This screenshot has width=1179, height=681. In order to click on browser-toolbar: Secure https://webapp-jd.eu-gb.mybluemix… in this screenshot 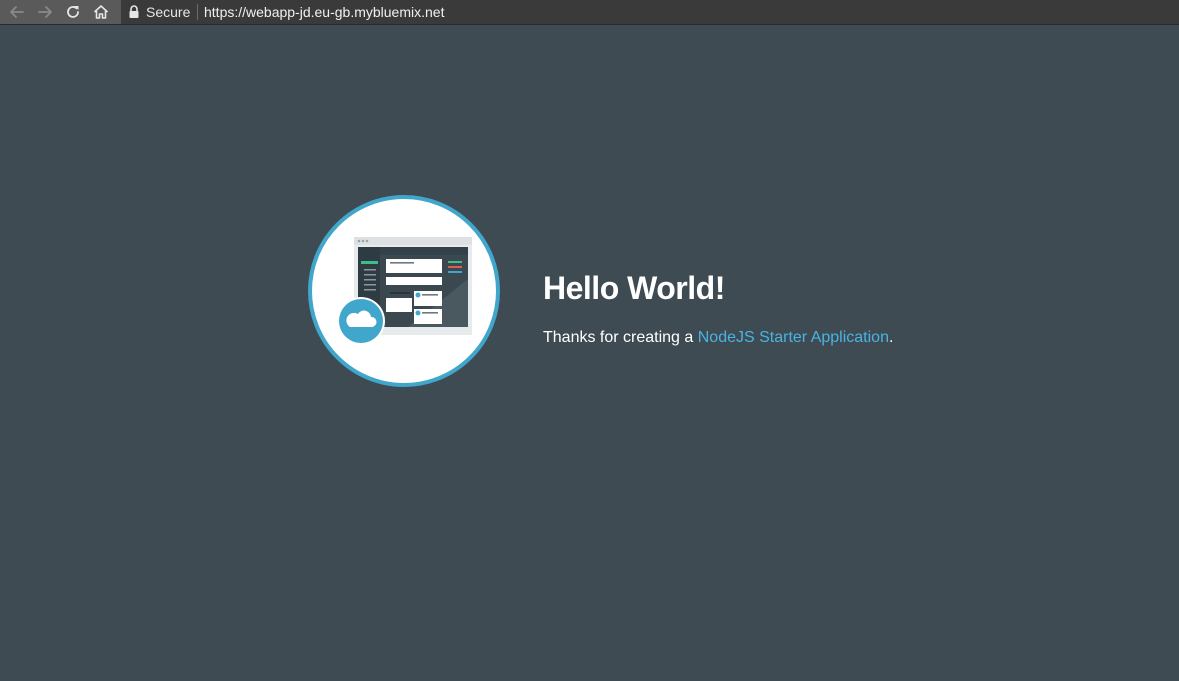, I will do `click(589, 12)`.